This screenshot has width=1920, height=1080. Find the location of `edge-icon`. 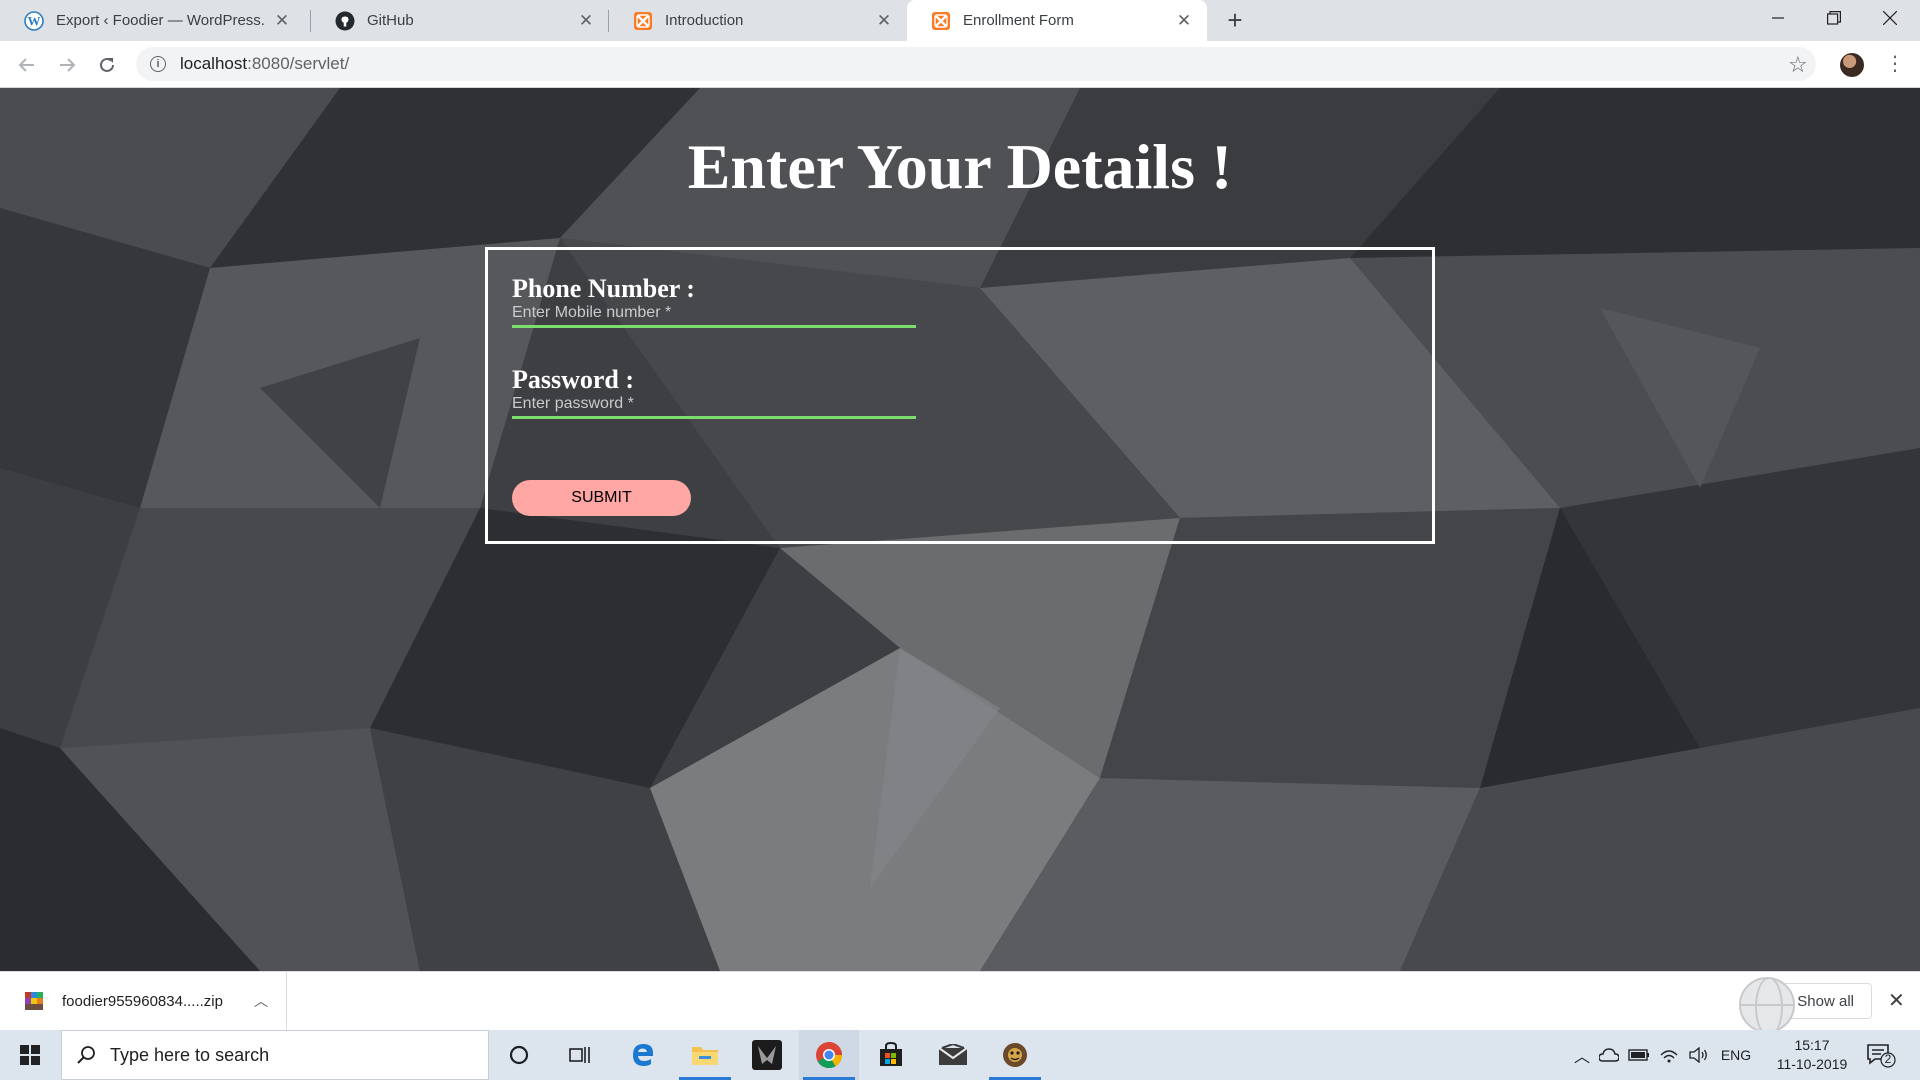

edge-icon is located at coordinates (643, 1055).